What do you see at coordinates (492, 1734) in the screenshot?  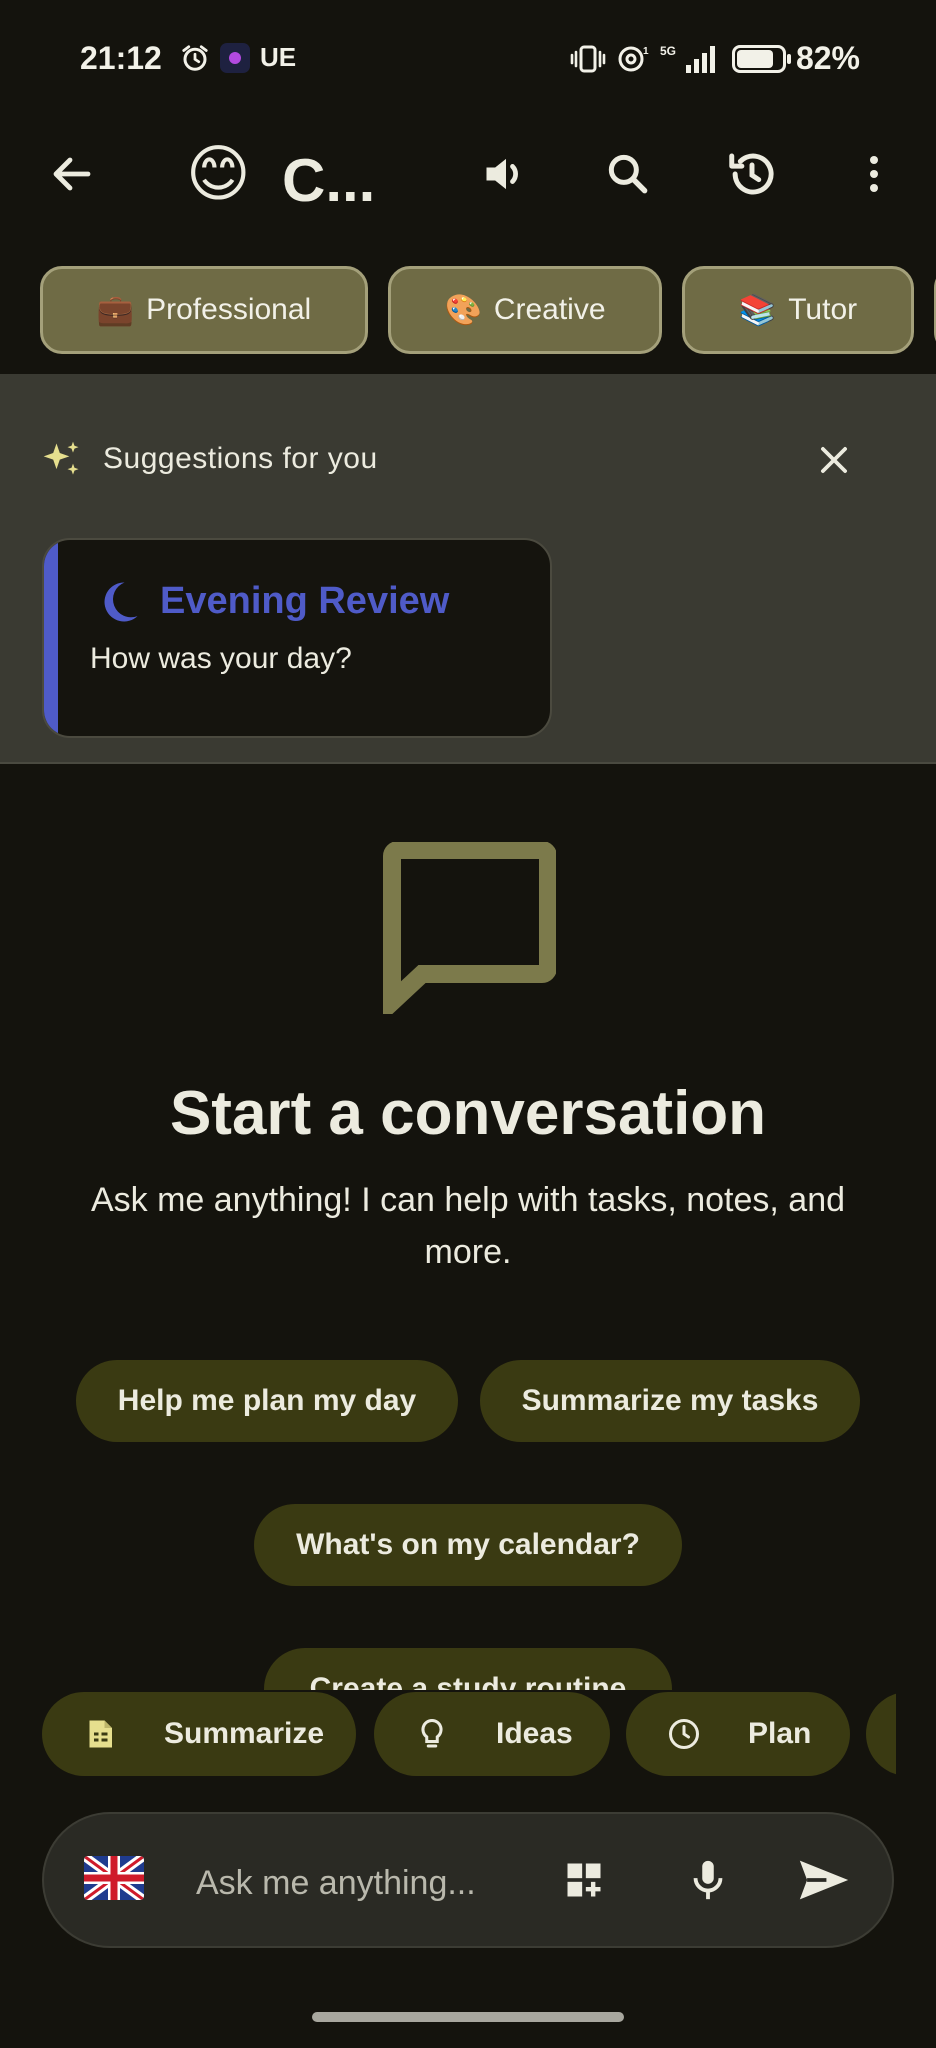 I see `quick-action-ideas: Ideas` at bounding box center [492, 1734].